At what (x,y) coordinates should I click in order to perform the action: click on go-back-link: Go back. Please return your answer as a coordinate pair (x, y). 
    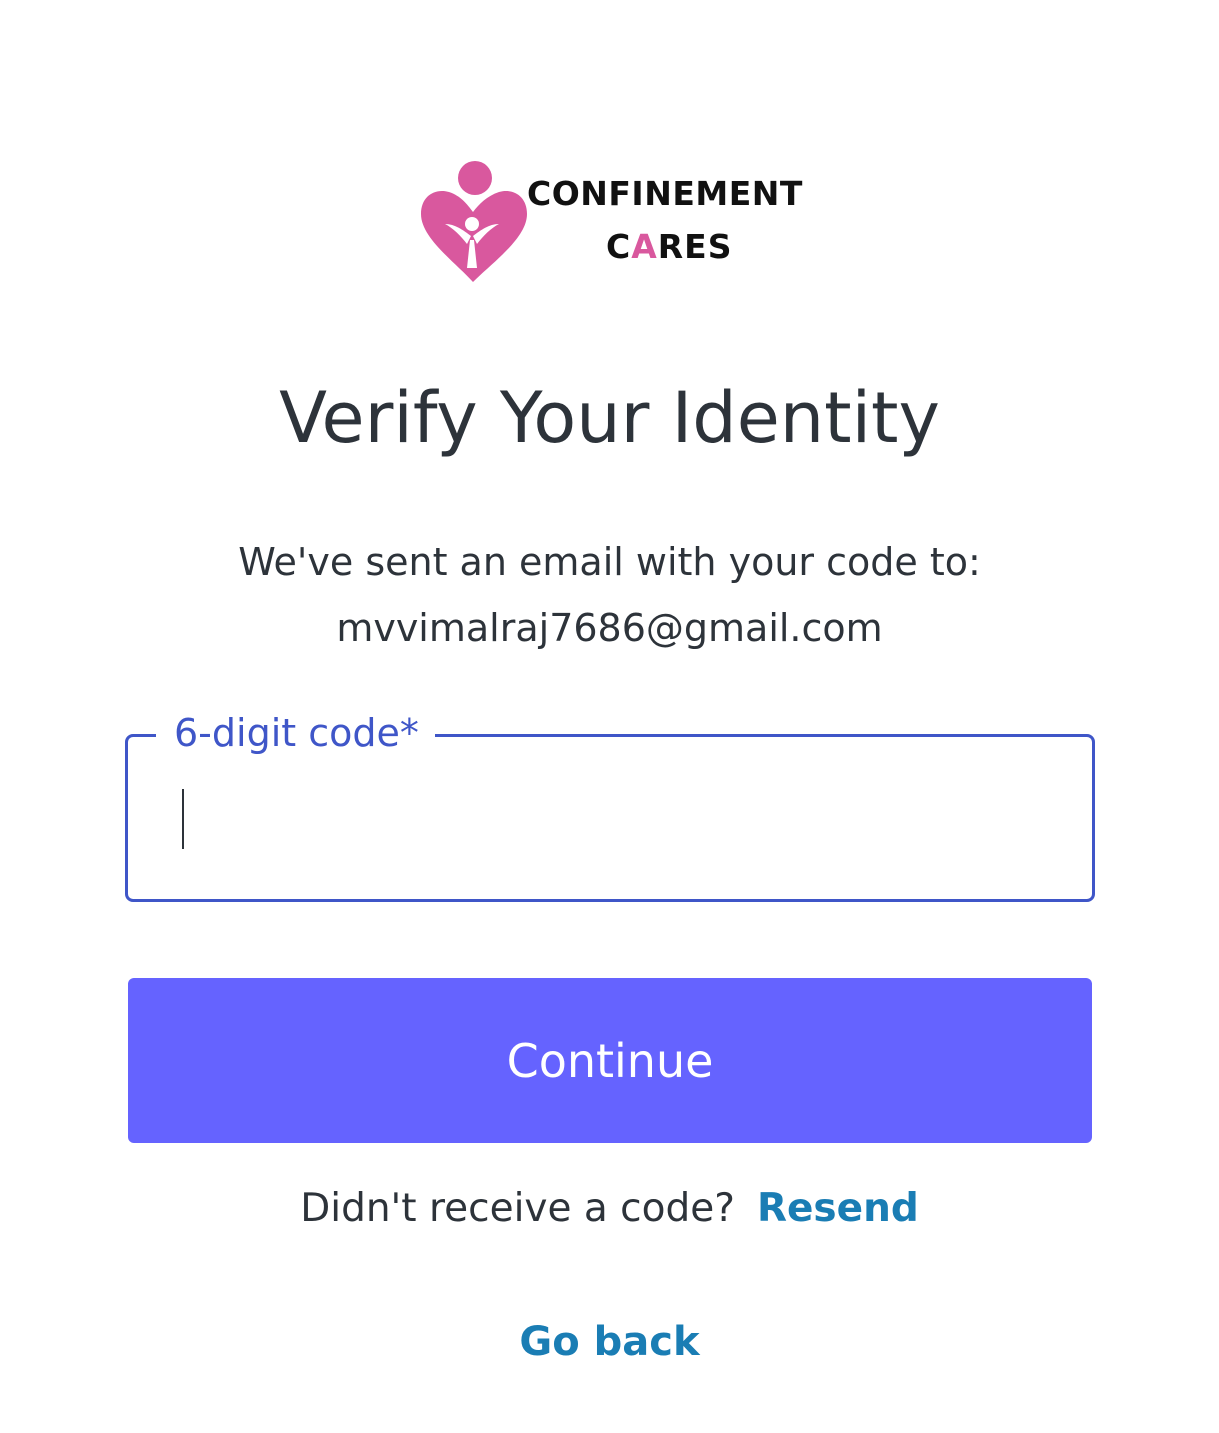
    Looking at the image, I should click on (609, 1342).